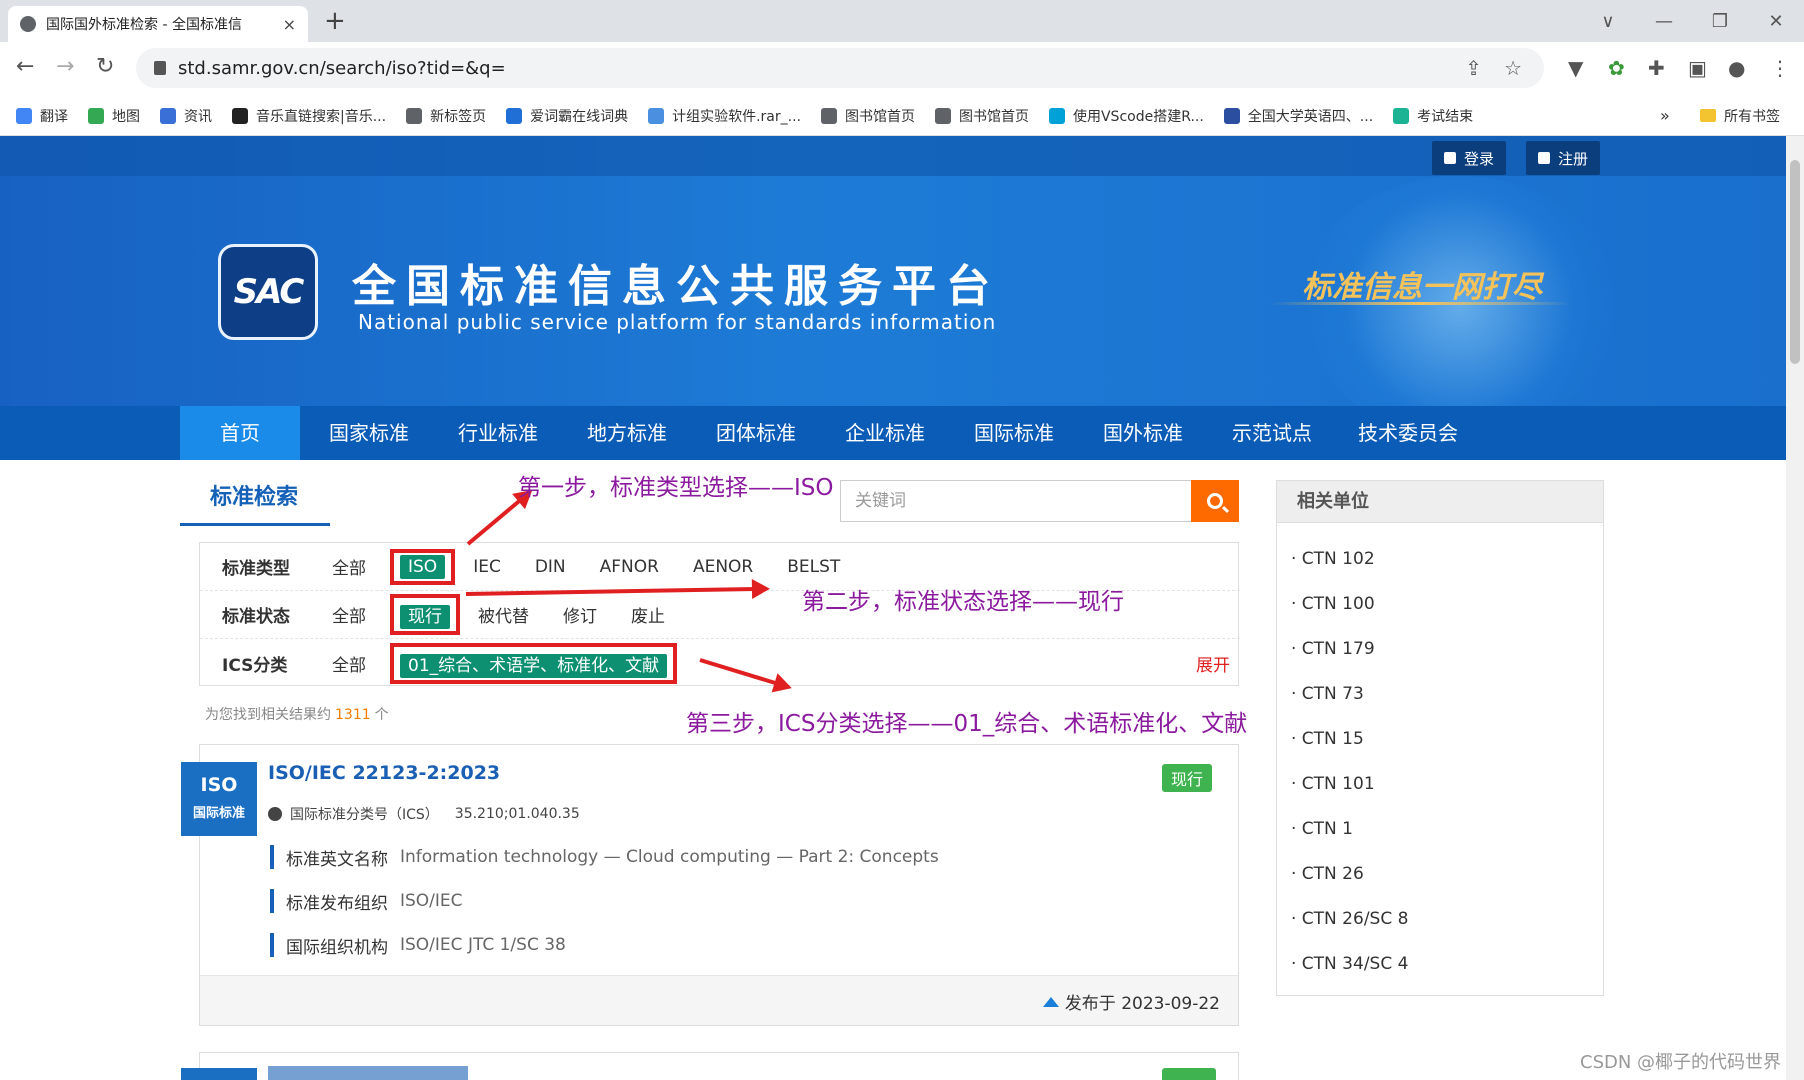 The image size is (1804, 1080). What do you see at coordinates (289, 24) in the screenshot?
I see `close-icon: ×` at bounding box center [289, 24].